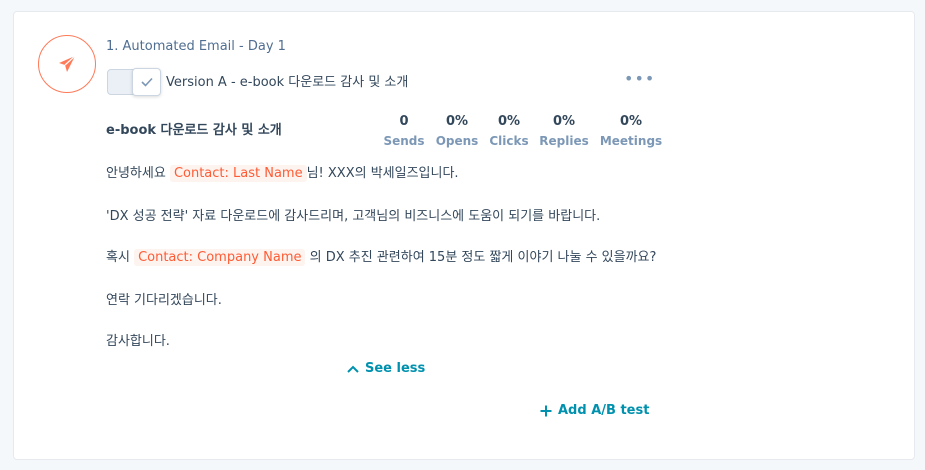 This screenshot has width=925, height=470. Describe the element at coordinates (120, 257) in the screenshot. I see `body-text: 혹시` at that location.